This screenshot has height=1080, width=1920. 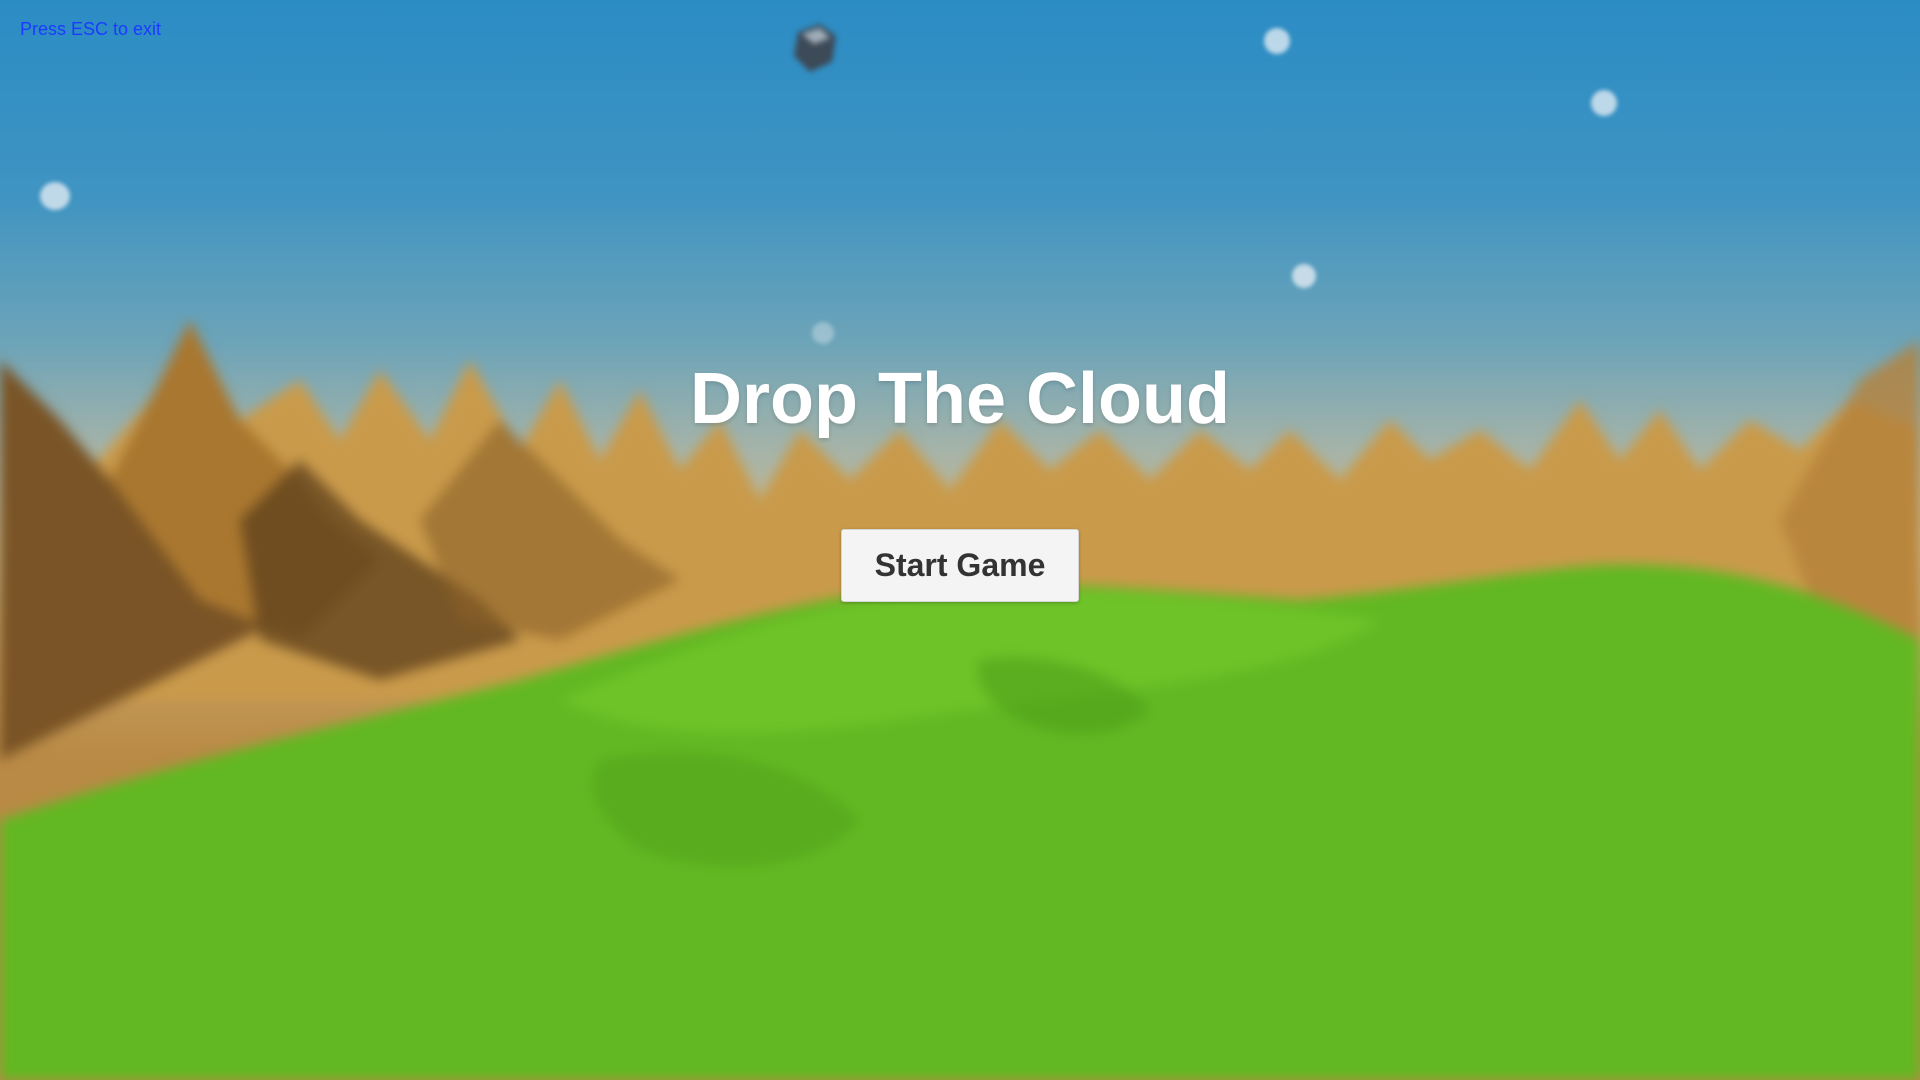 I want to click on start-game-button: Start Game, so click(x=960, y=565).